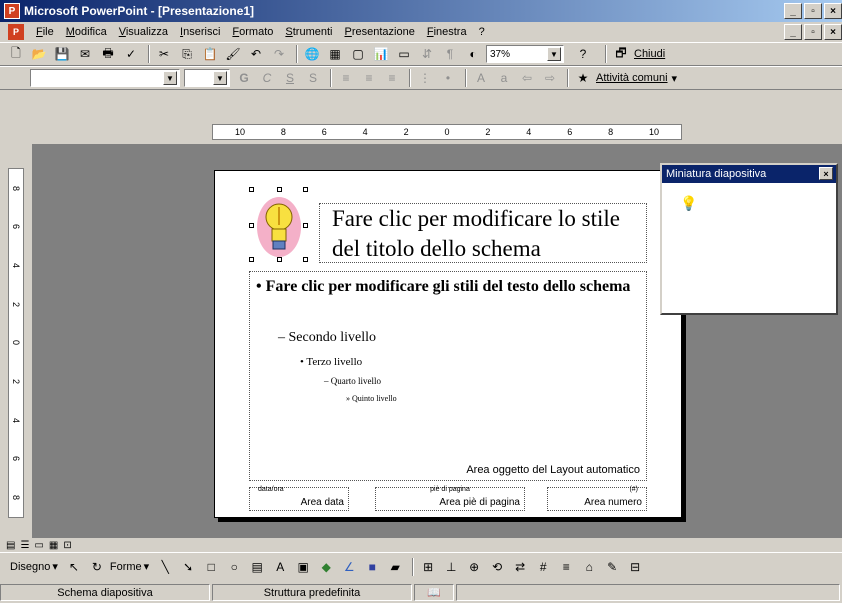 This screenshot has width=842, height=603. What do you see at coordinates (62, 54) in the screenshot?
I see `save-icon: 💾` at bounding box center [62, 54].